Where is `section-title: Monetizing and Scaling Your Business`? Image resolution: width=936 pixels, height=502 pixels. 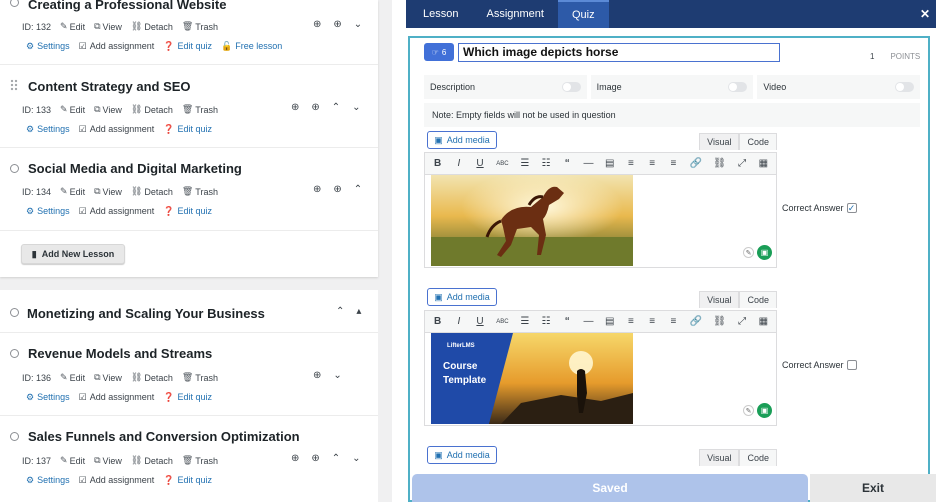
section-title: Monetizing and Scaling Your Business is located at coordinates (146, 313).